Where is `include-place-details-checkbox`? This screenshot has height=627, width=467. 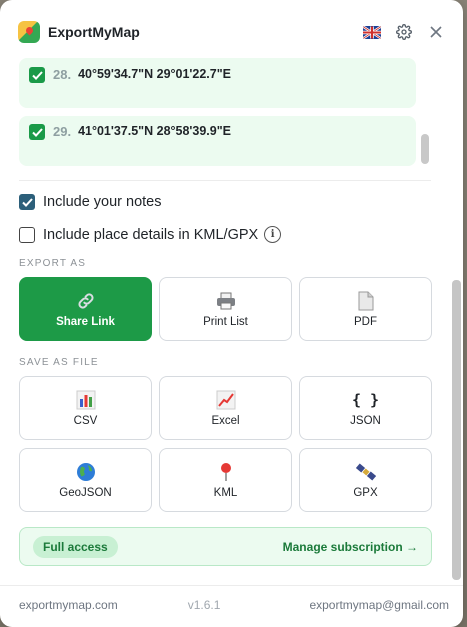 include-place-details-checkbox is located at coordinates (27, 234).